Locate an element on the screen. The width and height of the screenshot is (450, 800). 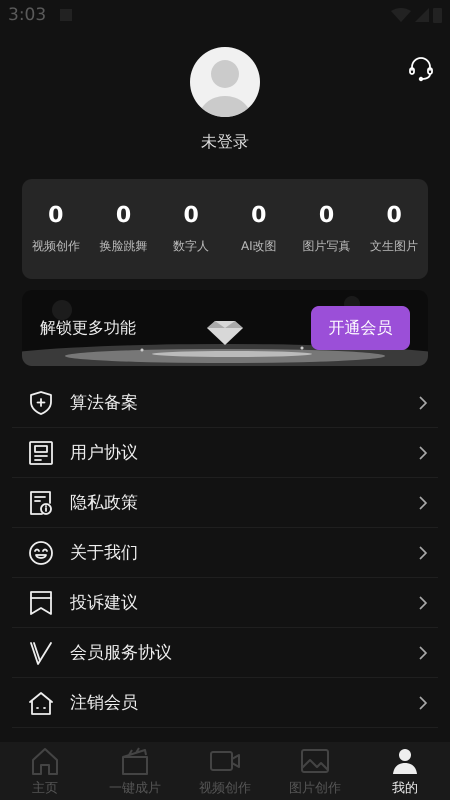
avatar is located at coordinates (225, 82).